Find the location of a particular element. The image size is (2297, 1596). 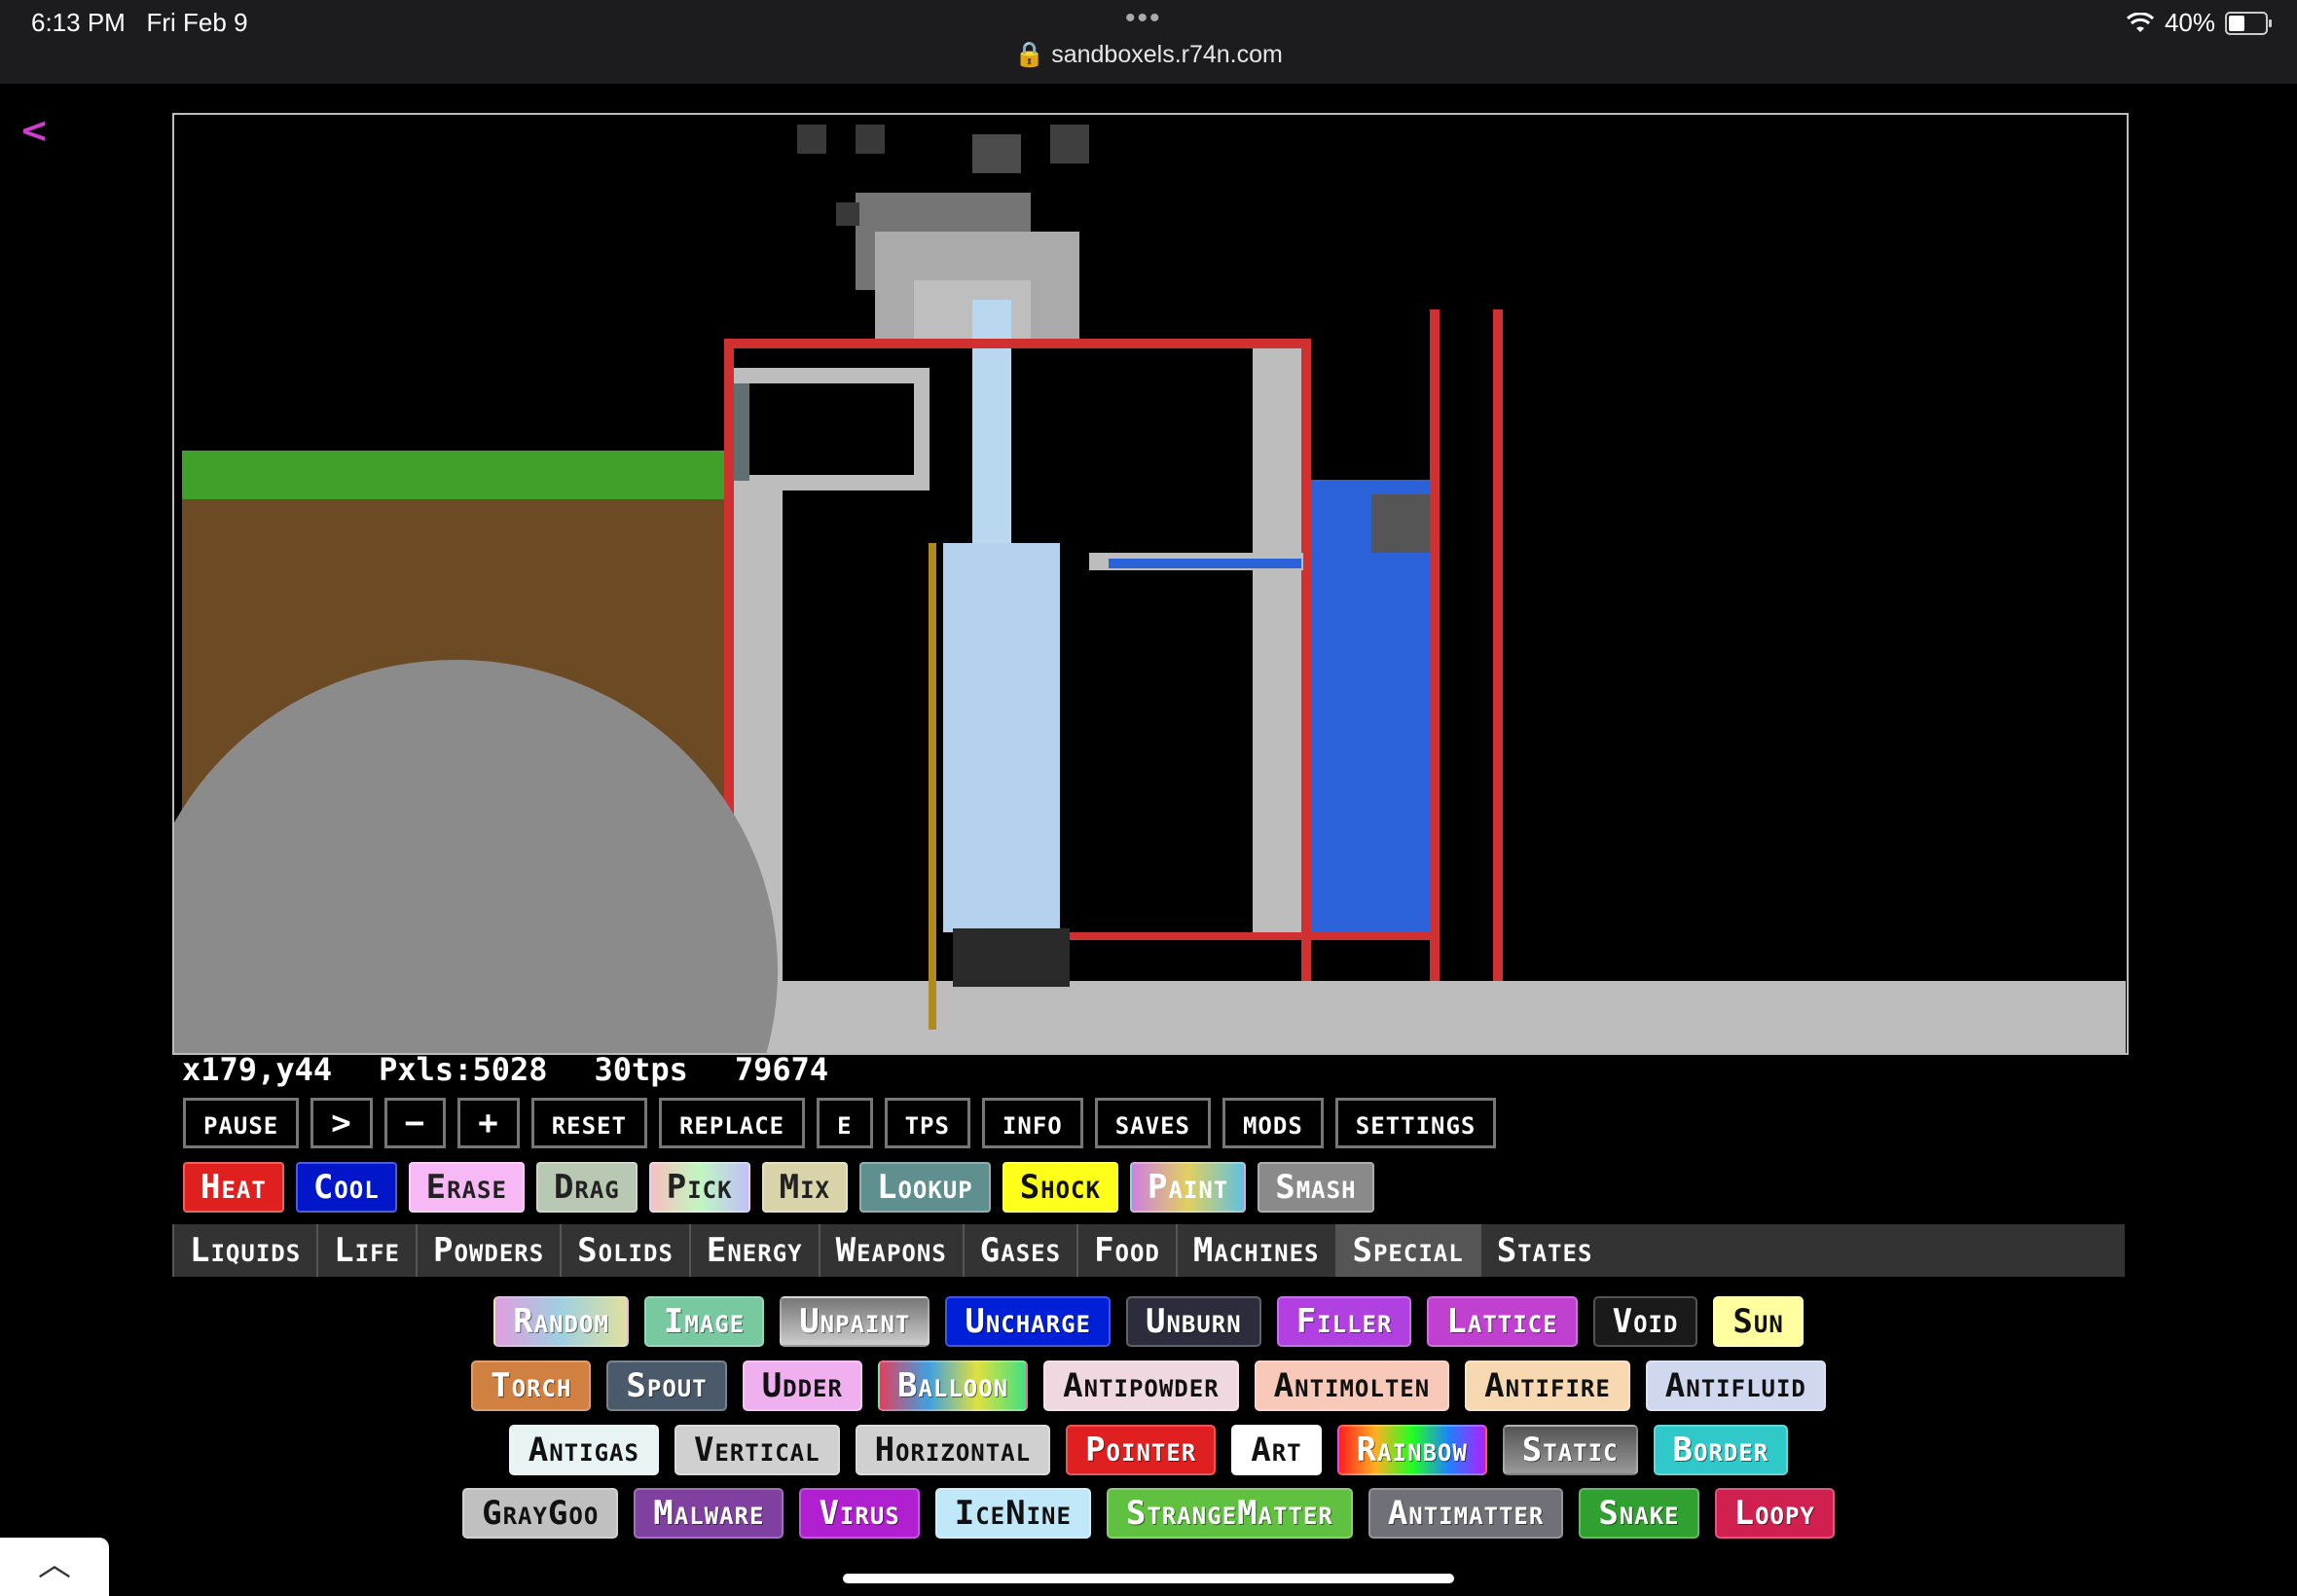

replace-button: Replace is located at coordinates (732, 1123).